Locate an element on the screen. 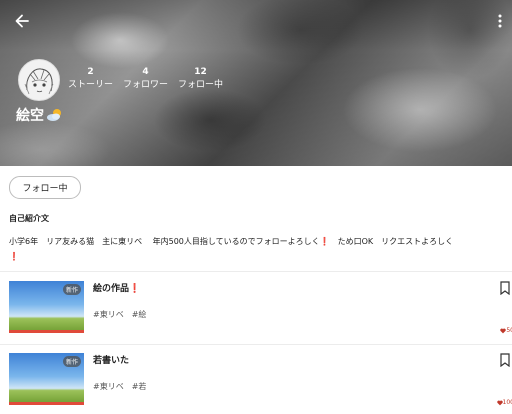 This screenshot has height=414, width=512. work-title-text: 若書いた is located at coordinates (111, 361).